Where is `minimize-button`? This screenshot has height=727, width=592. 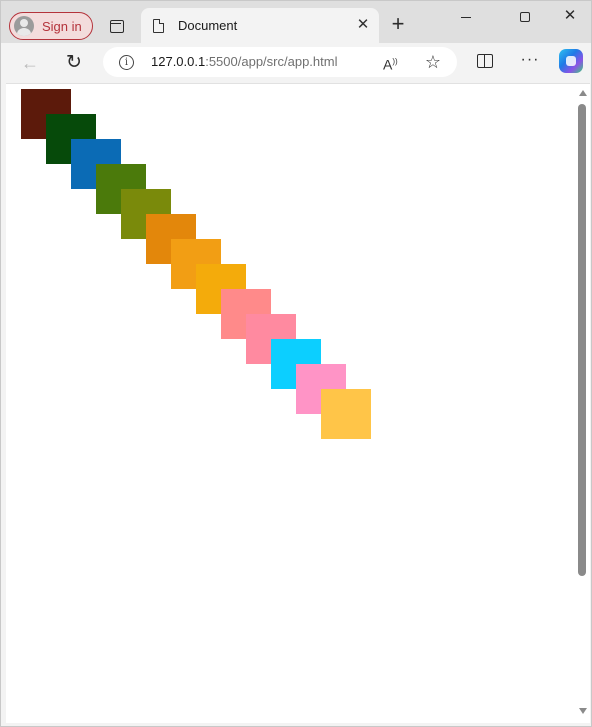
minimize-button is located at coordinates (466, 16).